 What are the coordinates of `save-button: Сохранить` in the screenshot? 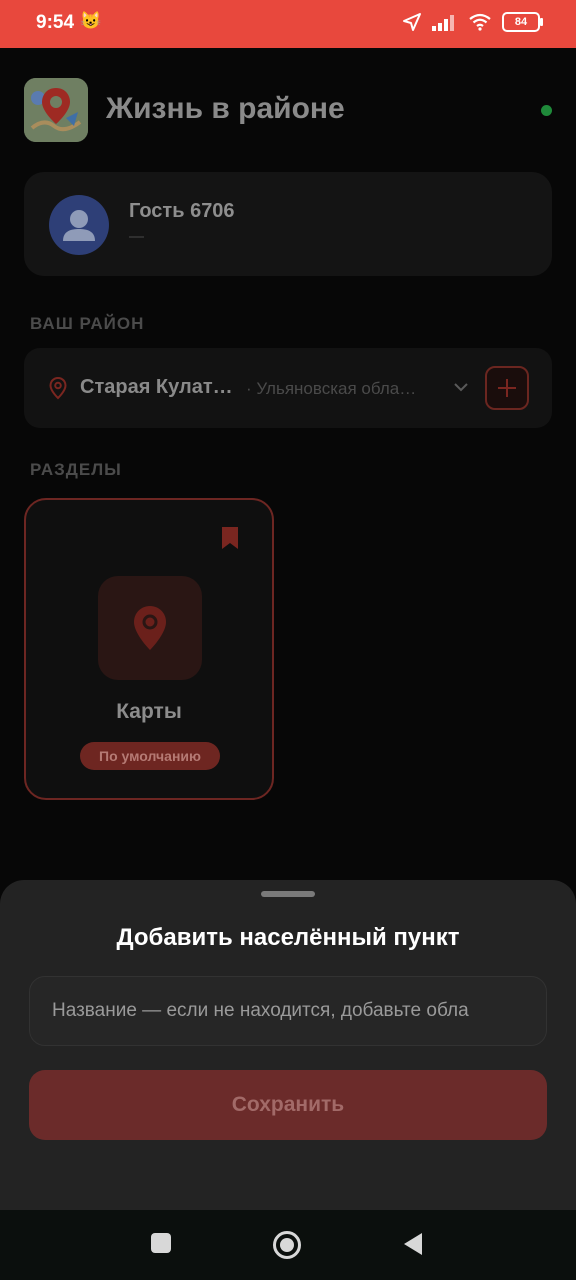 It's located at (288, 1105).